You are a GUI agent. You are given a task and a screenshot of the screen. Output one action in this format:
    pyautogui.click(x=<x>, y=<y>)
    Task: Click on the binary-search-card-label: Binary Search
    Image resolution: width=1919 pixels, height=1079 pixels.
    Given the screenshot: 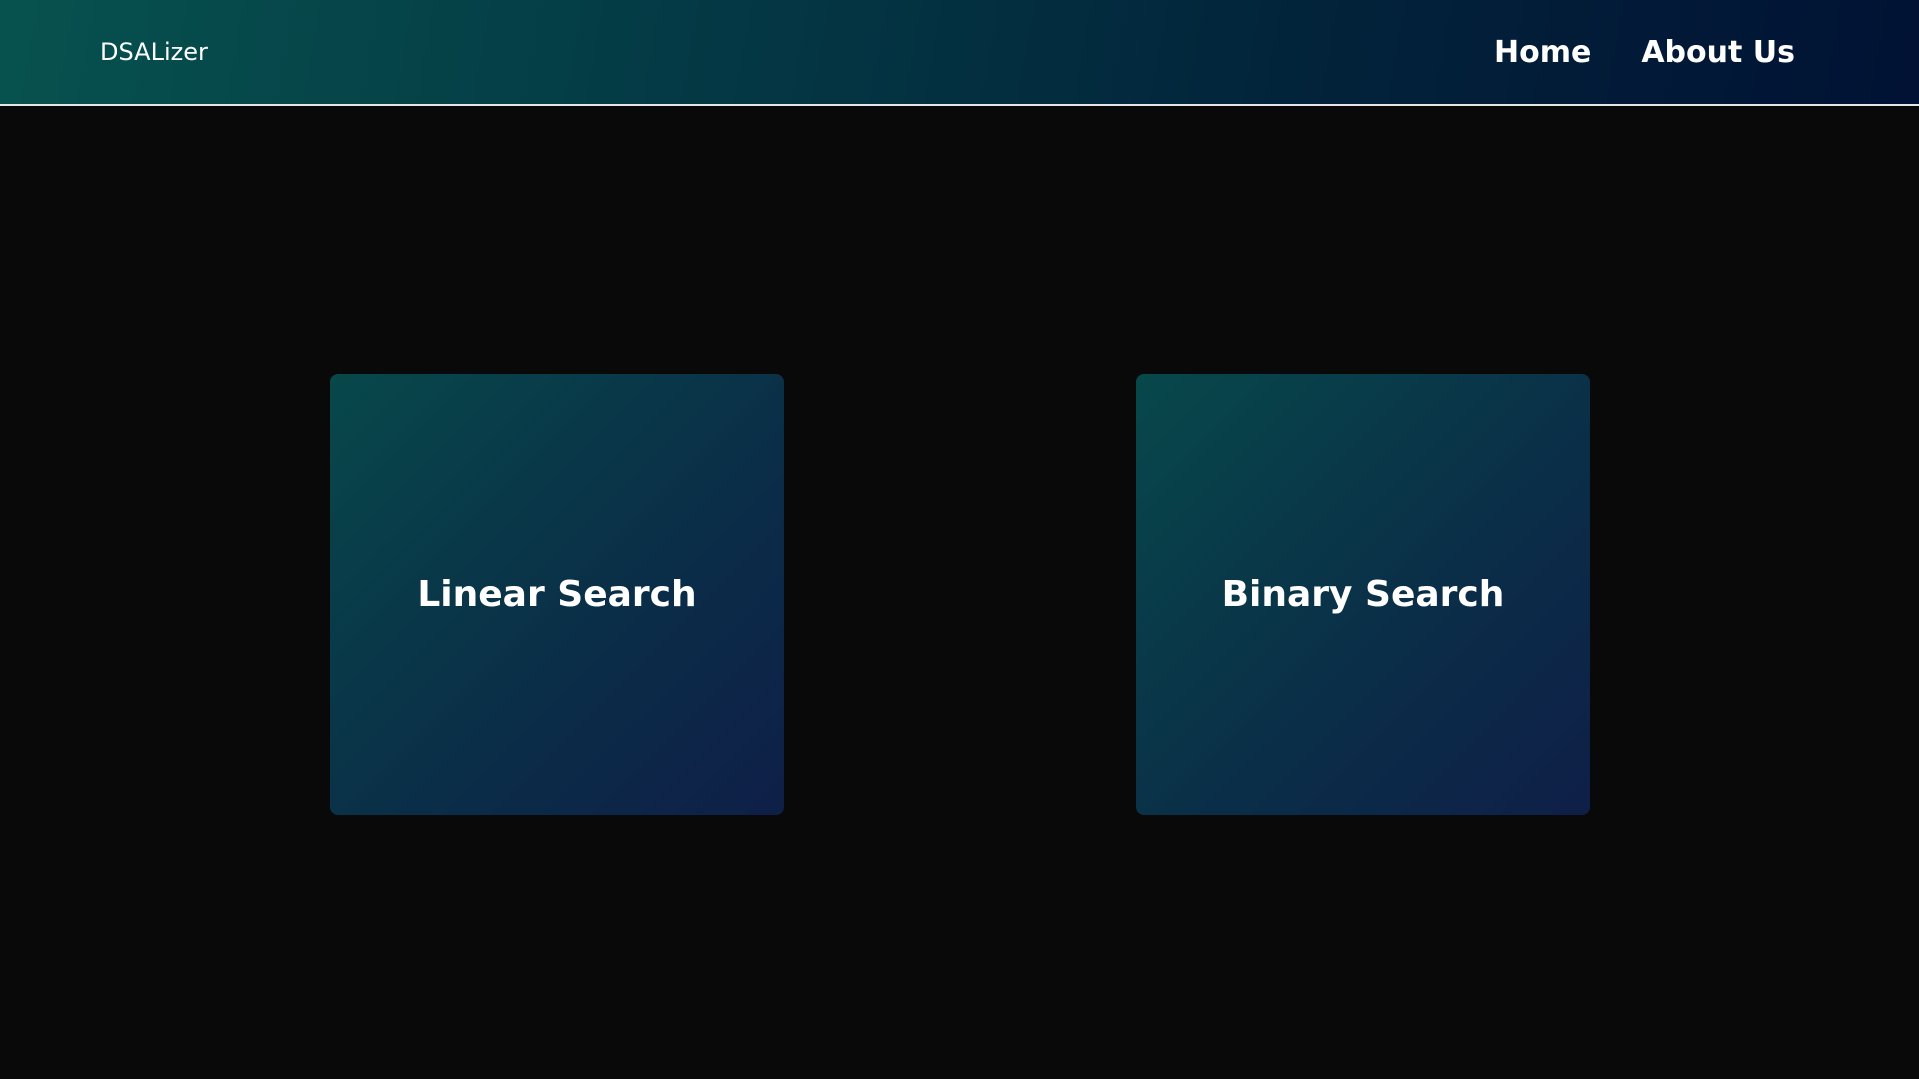 What is the action you would take?
    pyautogui.click(x=1363, y=594)
    